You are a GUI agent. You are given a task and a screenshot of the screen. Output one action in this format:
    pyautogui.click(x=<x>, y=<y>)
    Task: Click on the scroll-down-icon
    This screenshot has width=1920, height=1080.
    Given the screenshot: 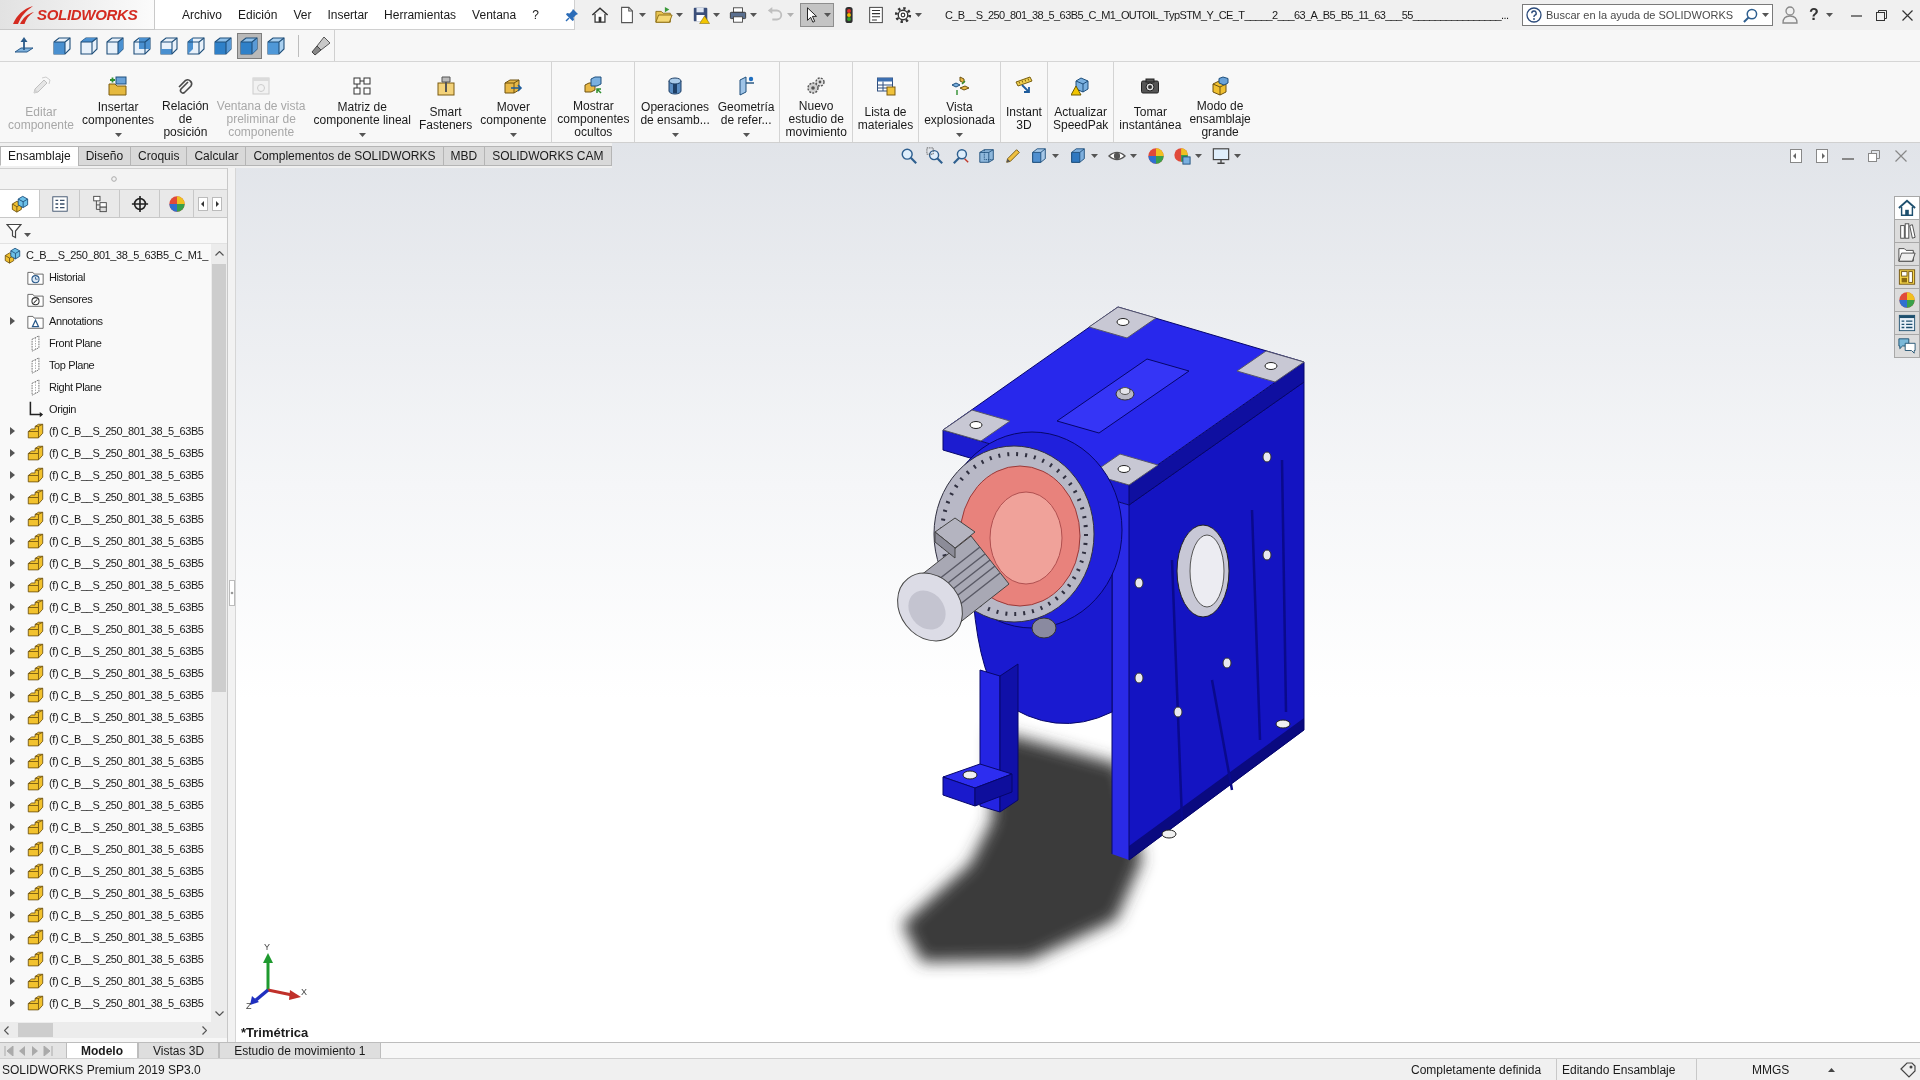 What is the action you would take?
    pyautogui.click(x=219, y=1013)
    